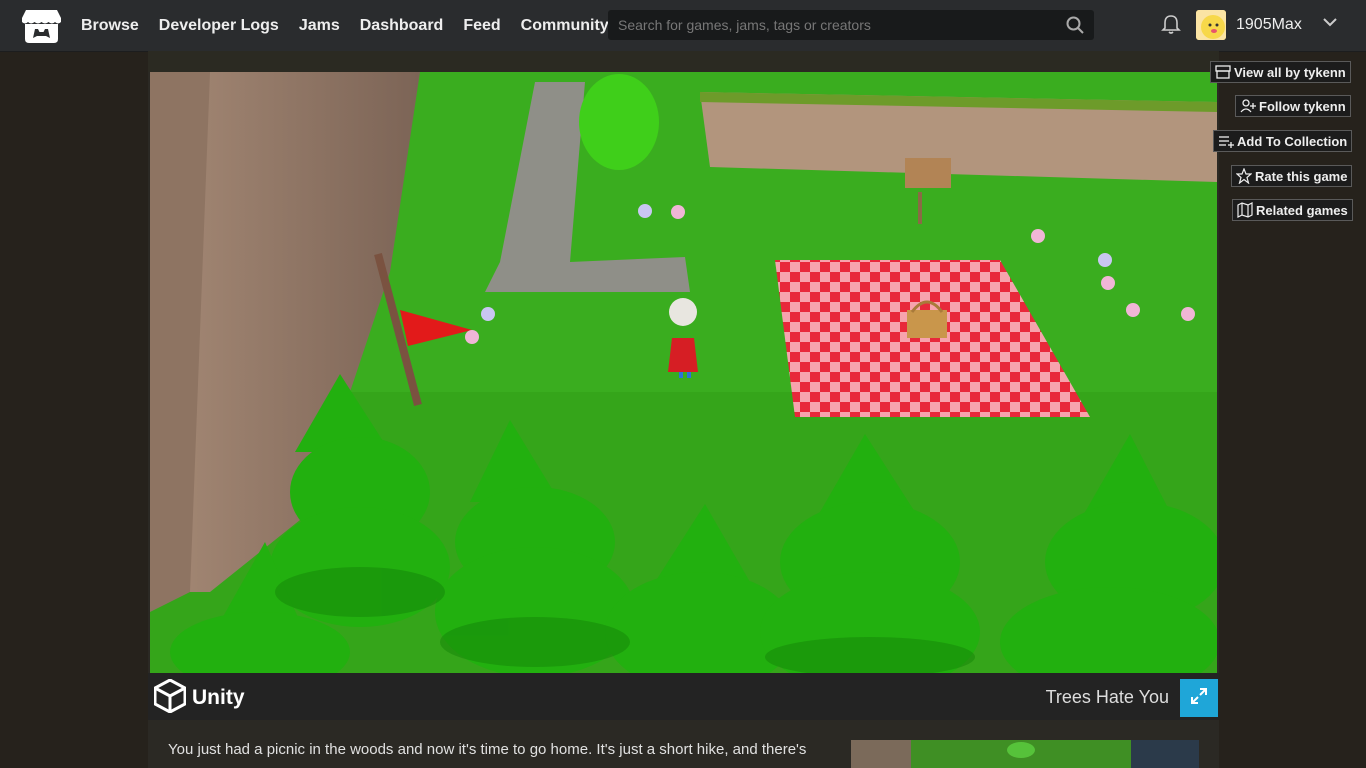  Describe the element at coordinates (1223, 72) in the screenshot. I see `itchio-store-icon` at that location.